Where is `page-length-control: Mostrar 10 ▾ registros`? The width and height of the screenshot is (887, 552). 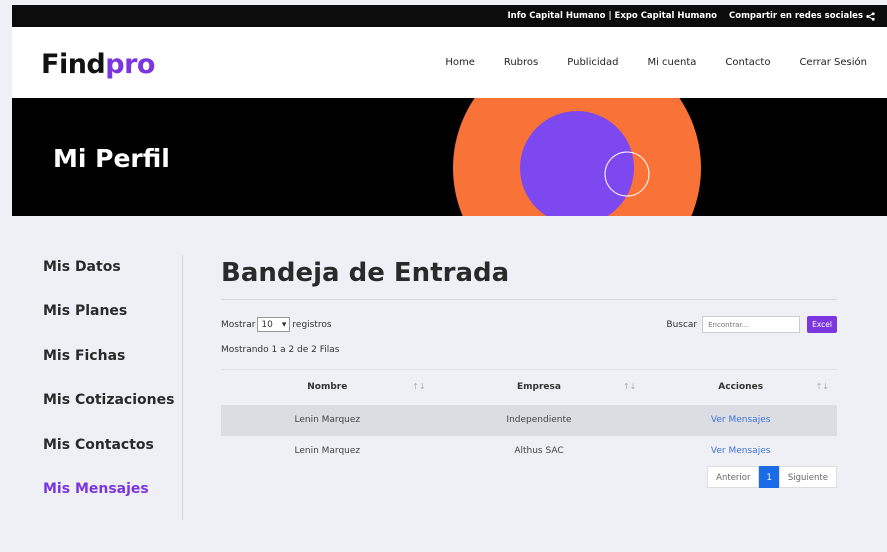
page-length-control: Mostrar 10 ▾ registros is located at coordinates (276, 324).